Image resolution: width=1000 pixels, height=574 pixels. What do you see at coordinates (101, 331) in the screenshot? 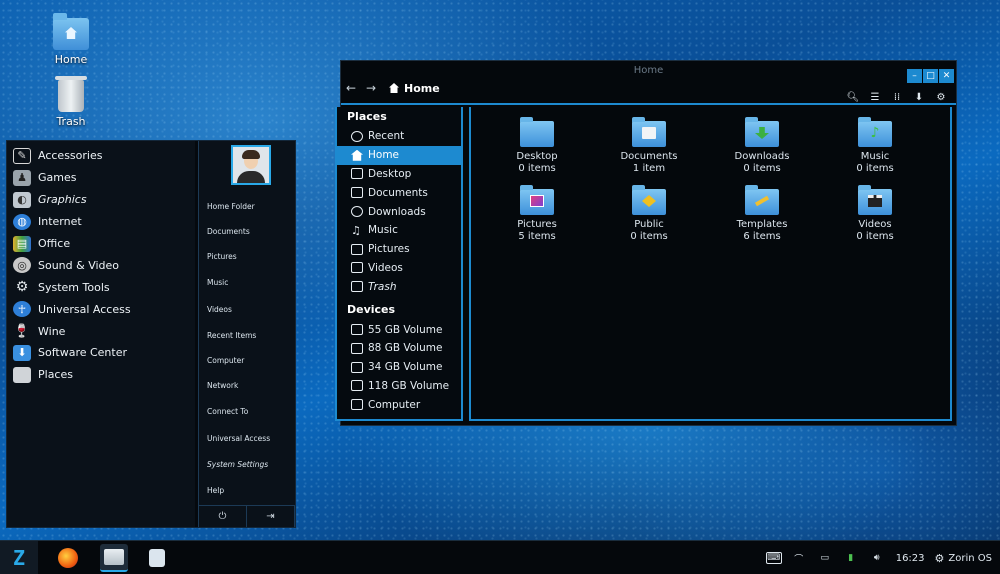
I see `menu-category-wine: 🍷 Wine` at bounding box center [101, 331].